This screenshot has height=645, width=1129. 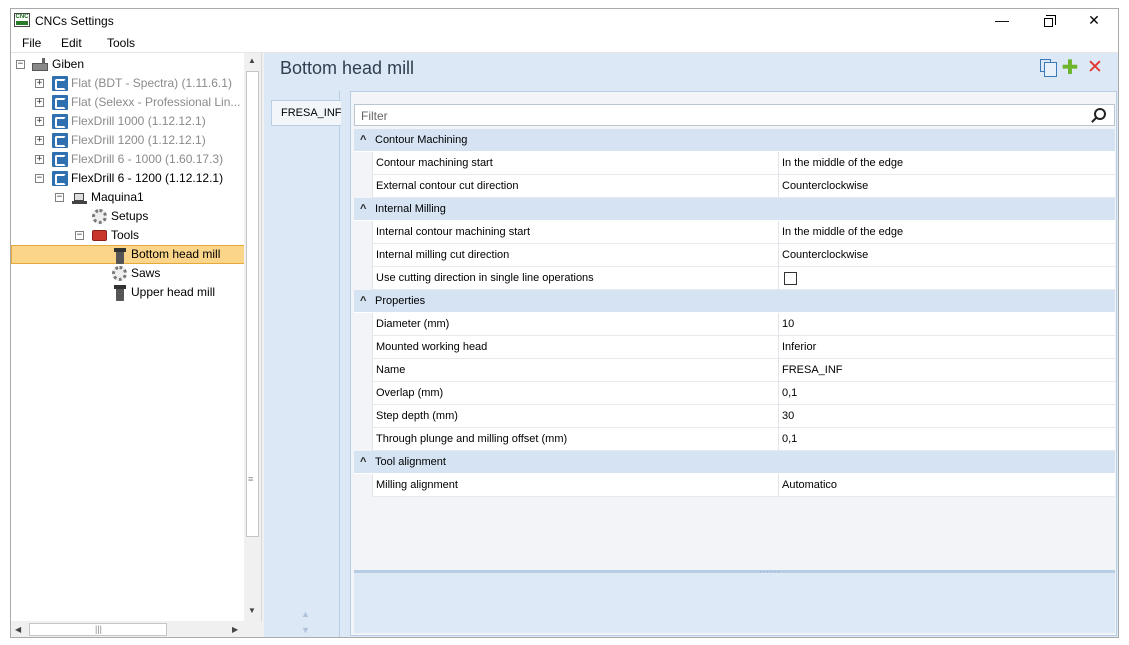 What do you see at coordinates (128, 273) in the screenshot?
I see `tree-node-saws: Saws` at bounding box center [128, 273].